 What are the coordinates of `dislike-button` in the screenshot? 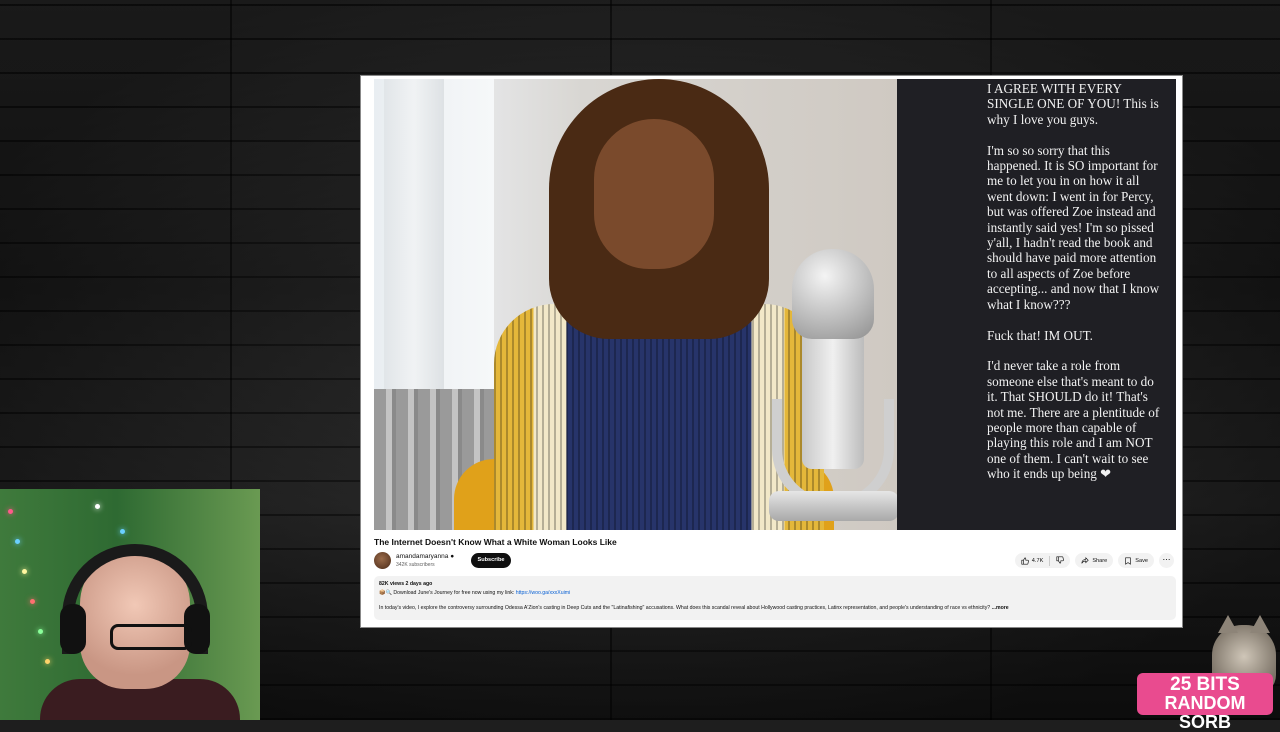 It's located at (1060, 560).